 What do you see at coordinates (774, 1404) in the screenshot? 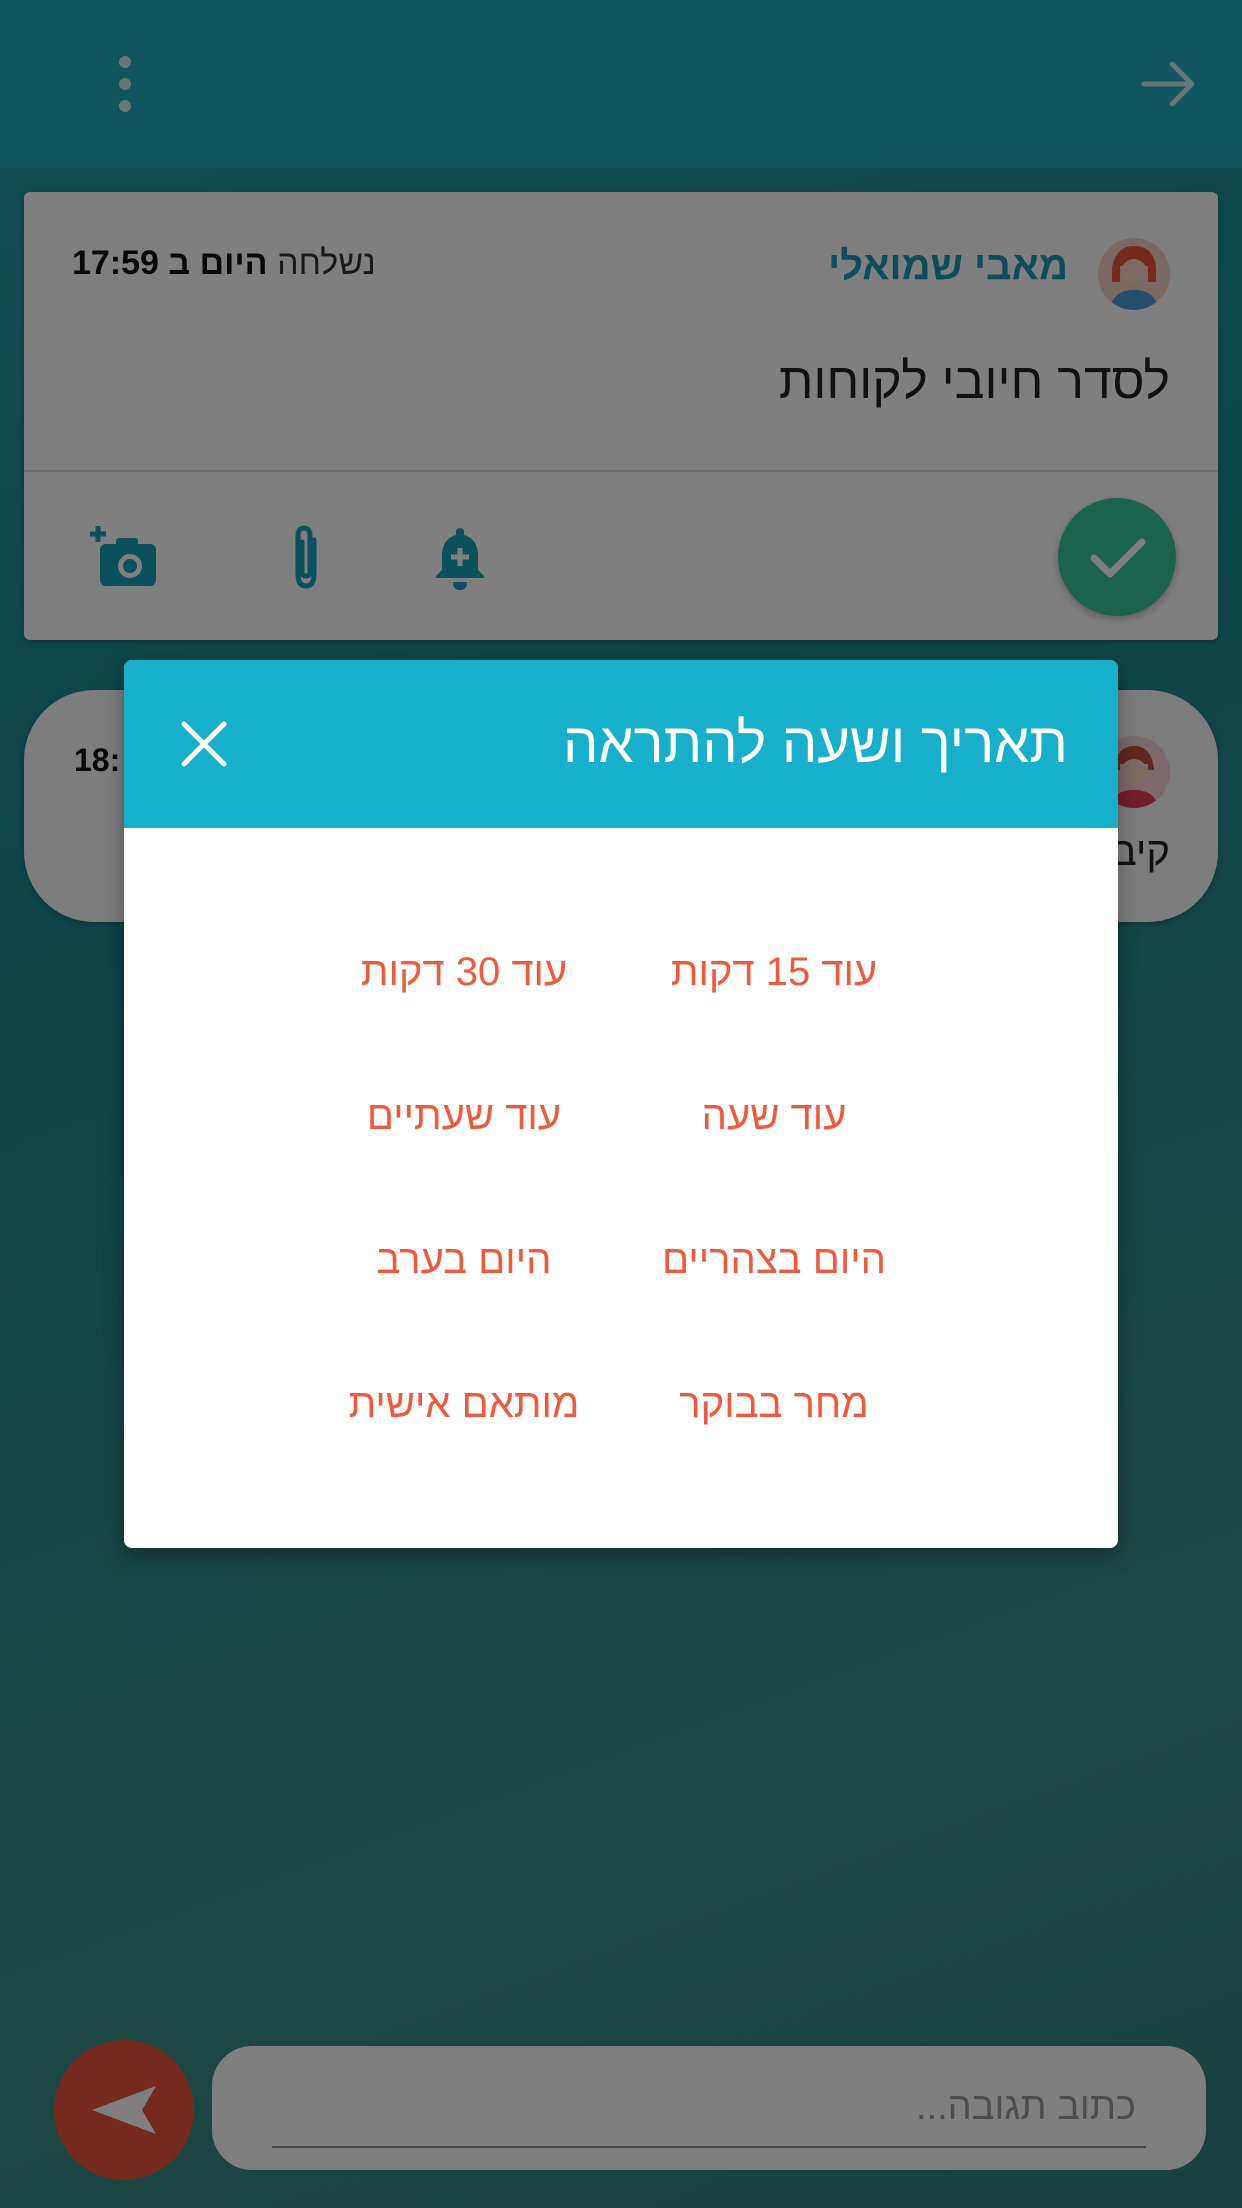
I see `option-tomorrow-morning: מחר בבוקר` at bounding box center [774, 1404].